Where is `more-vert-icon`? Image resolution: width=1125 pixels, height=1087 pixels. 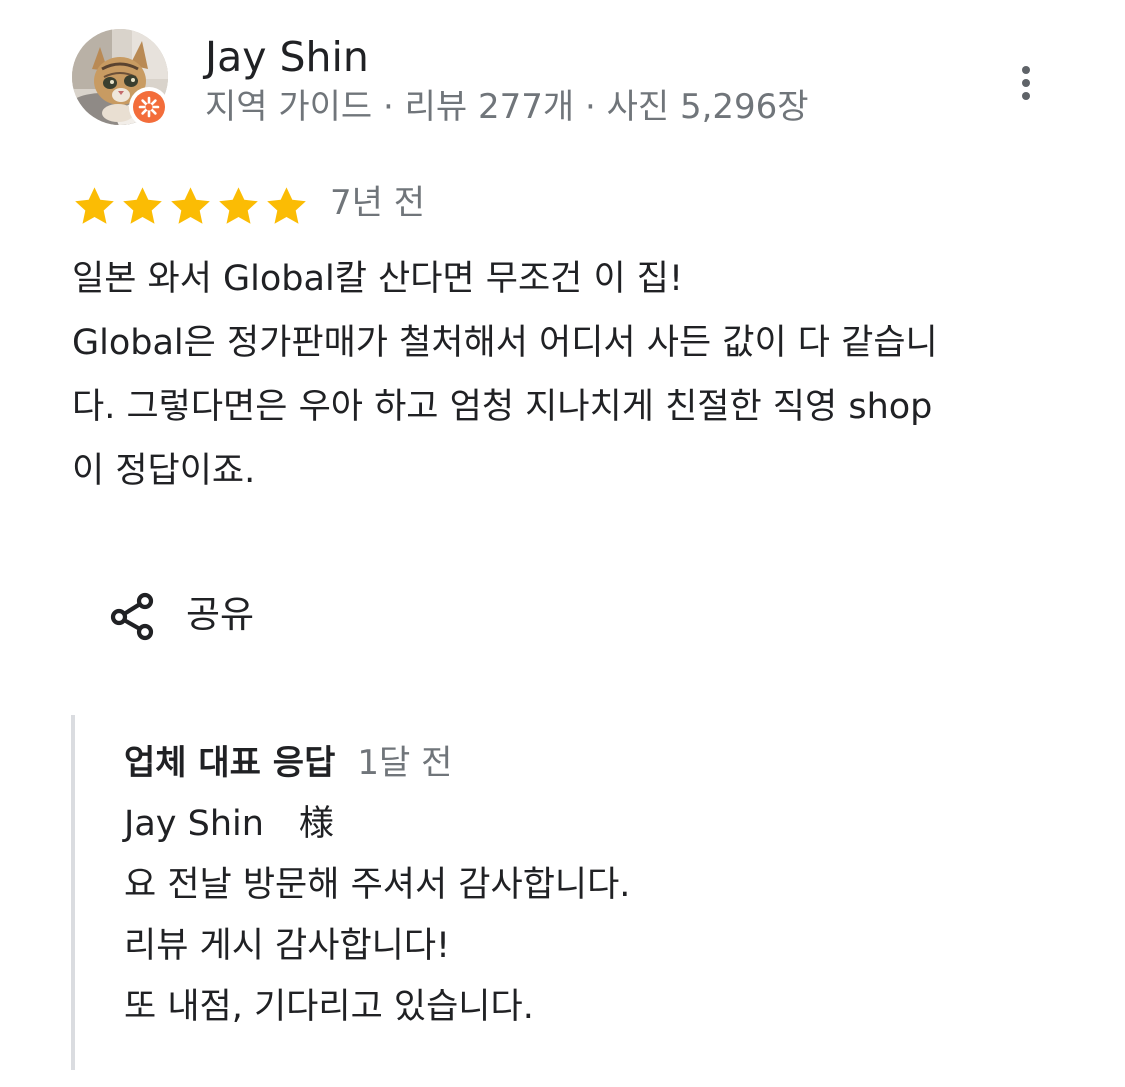
more-vert-icon is located at coordinates (1026, 83).